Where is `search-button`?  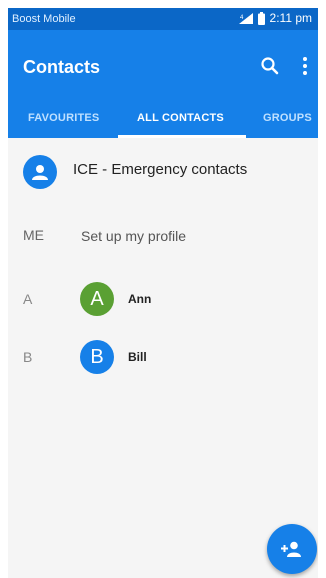
search-button is located at coordinates (270, 66).